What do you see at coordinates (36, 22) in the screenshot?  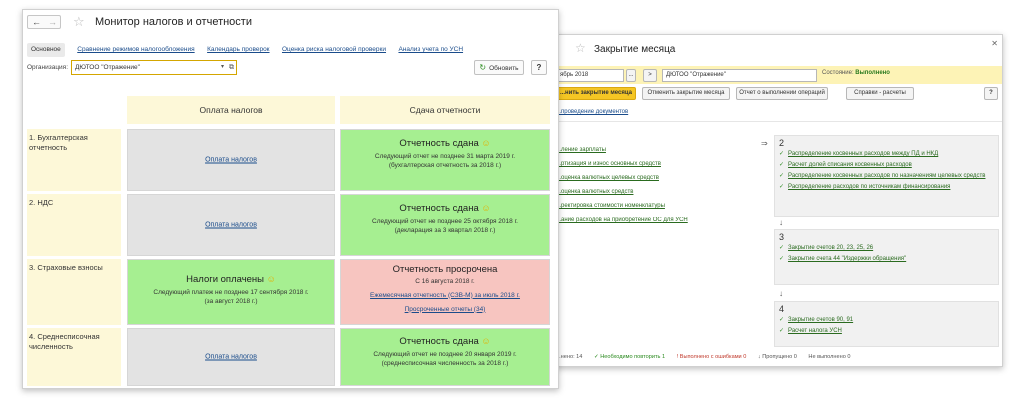 I see `back-arrow-icon: ←` at bounding box center [36, 22].